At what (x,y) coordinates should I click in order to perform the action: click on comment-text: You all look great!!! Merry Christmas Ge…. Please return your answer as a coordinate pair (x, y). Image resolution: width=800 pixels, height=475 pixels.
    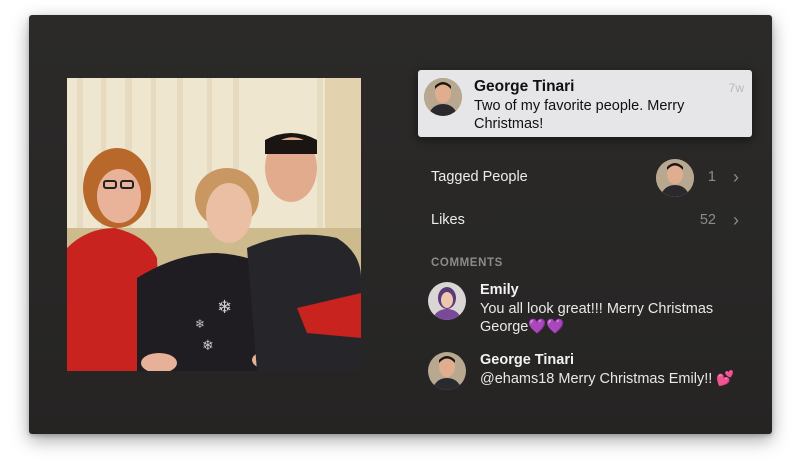
    Looking at the image, I should click on (610, 318).